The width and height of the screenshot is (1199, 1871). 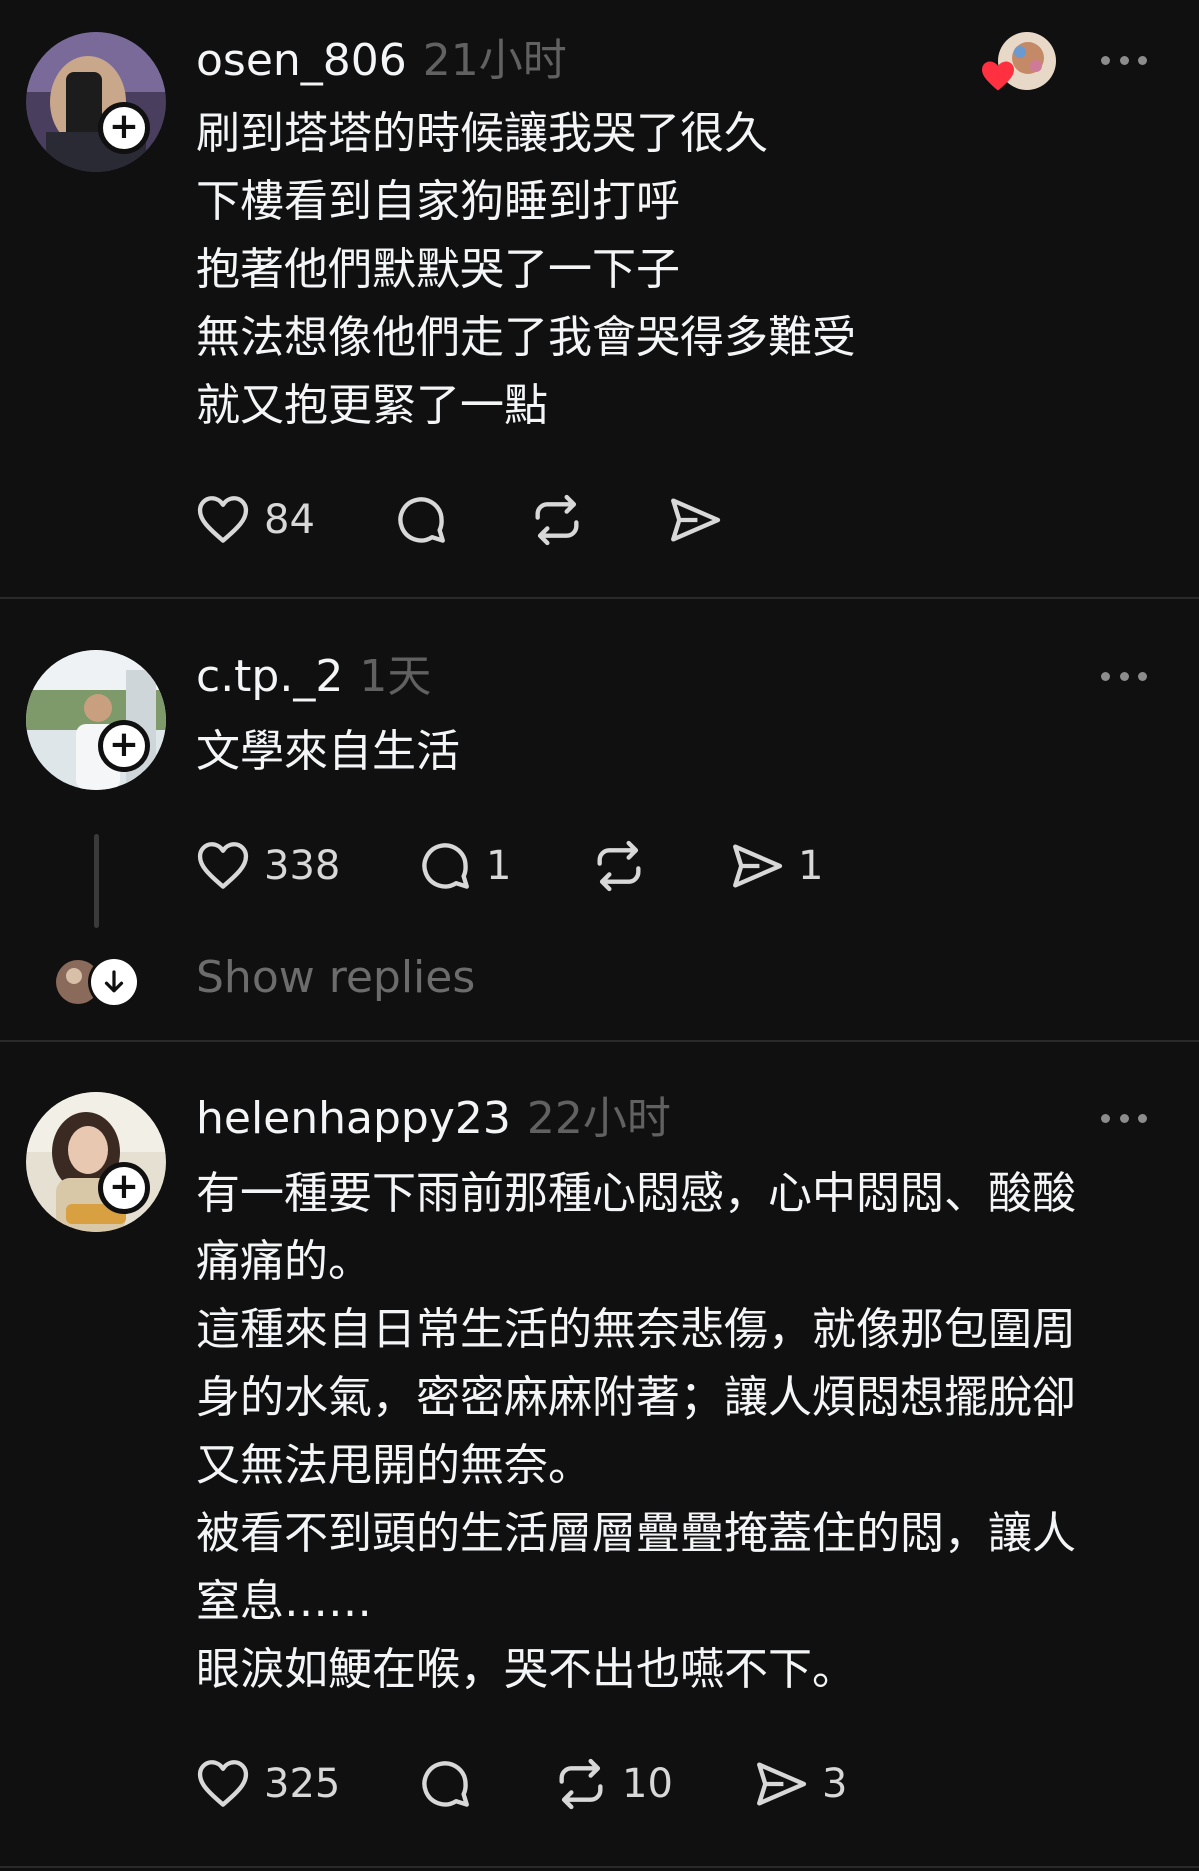 I want to click on post-header: helenhappy23 22小时, so click(x=433, y=1113).